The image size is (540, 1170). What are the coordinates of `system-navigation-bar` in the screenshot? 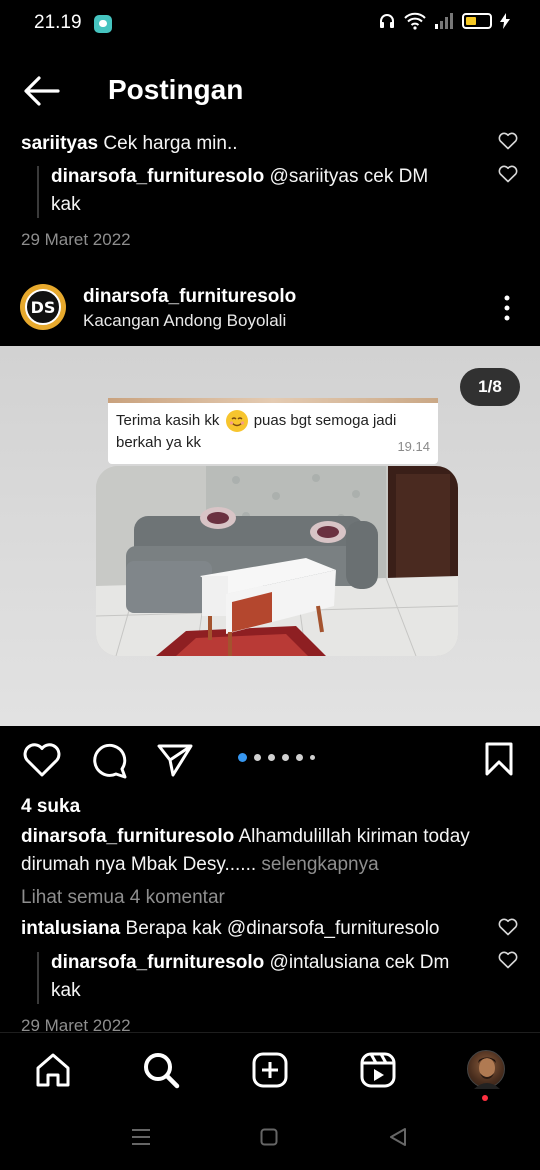 It's located at (270, 1138).